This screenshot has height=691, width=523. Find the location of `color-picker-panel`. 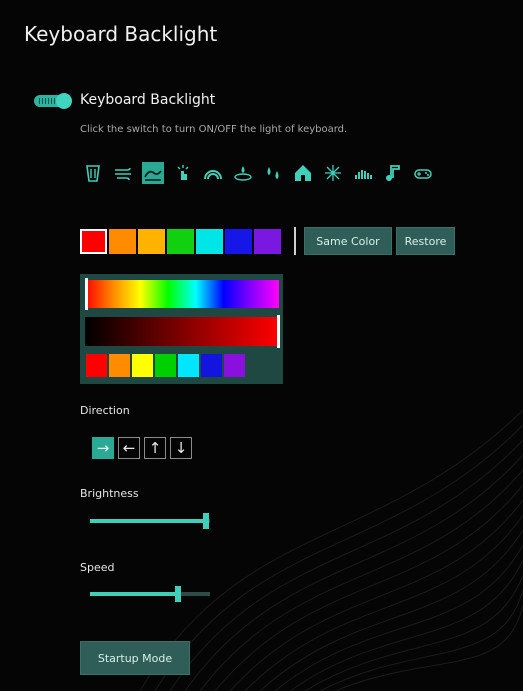

color-picker-panel is located at coordinates (181, 329).